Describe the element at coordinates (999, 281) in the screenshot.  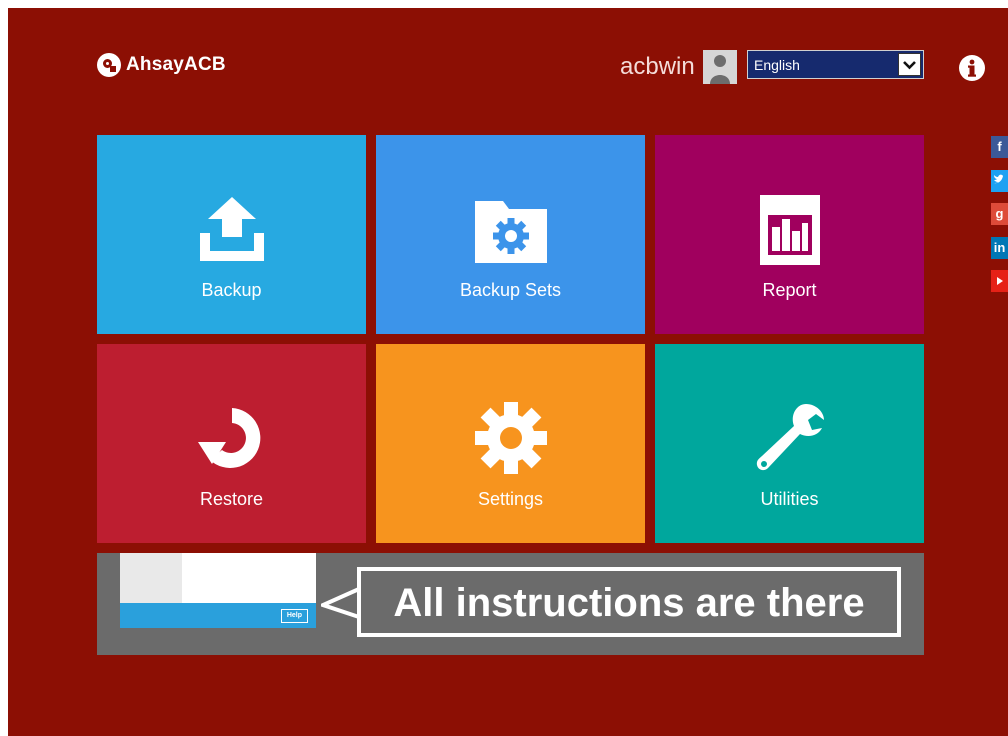
I see `youtube-icon` at that location.